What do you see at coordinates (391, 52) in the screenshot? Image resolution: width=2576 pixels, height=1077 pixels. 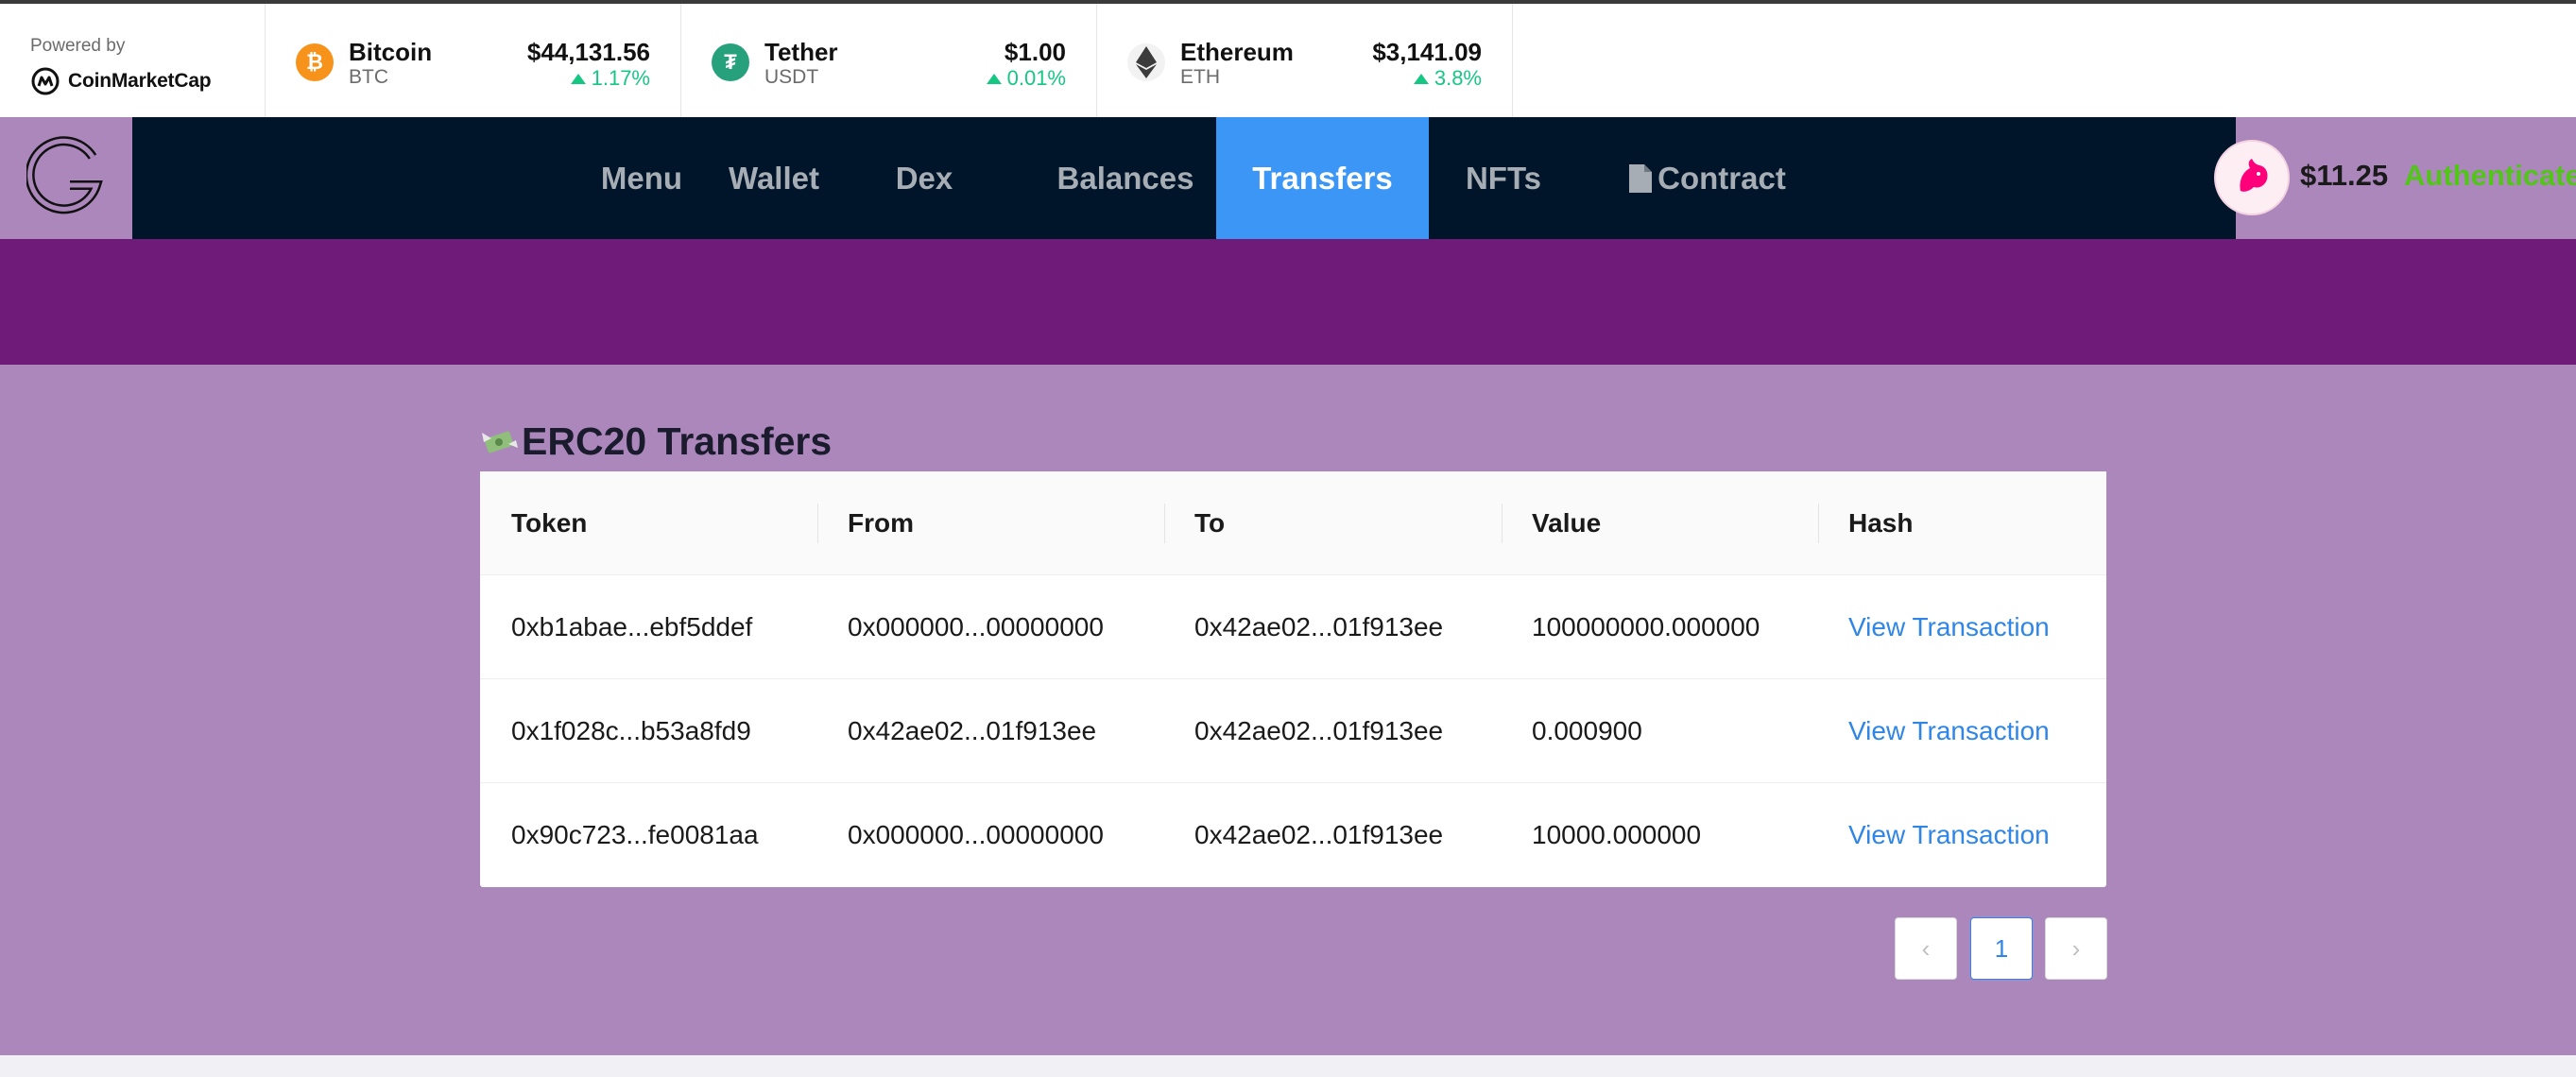 I see `coin-name: Bitcoin` at bounding box center [391, 52].